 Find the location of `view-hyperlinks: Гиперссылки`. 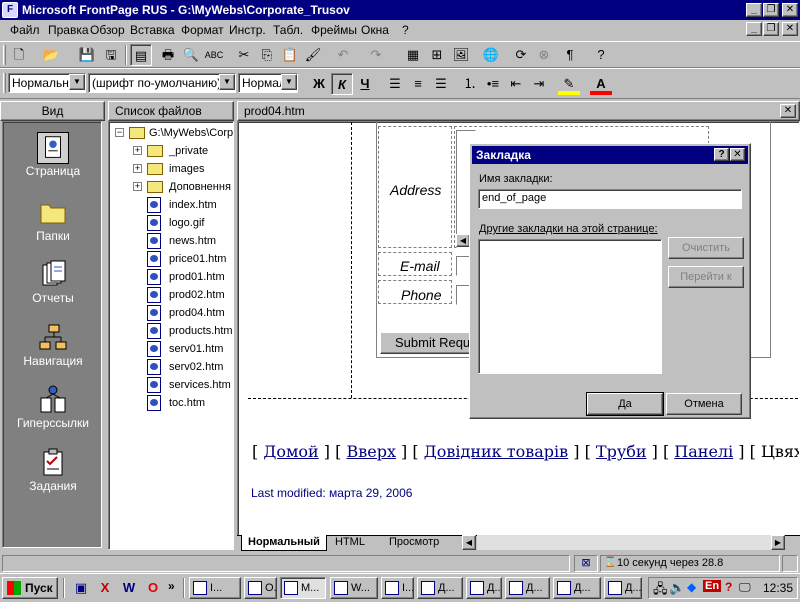

view-hyperlinks: Гиперссылки is located at coordinates (53, 407).